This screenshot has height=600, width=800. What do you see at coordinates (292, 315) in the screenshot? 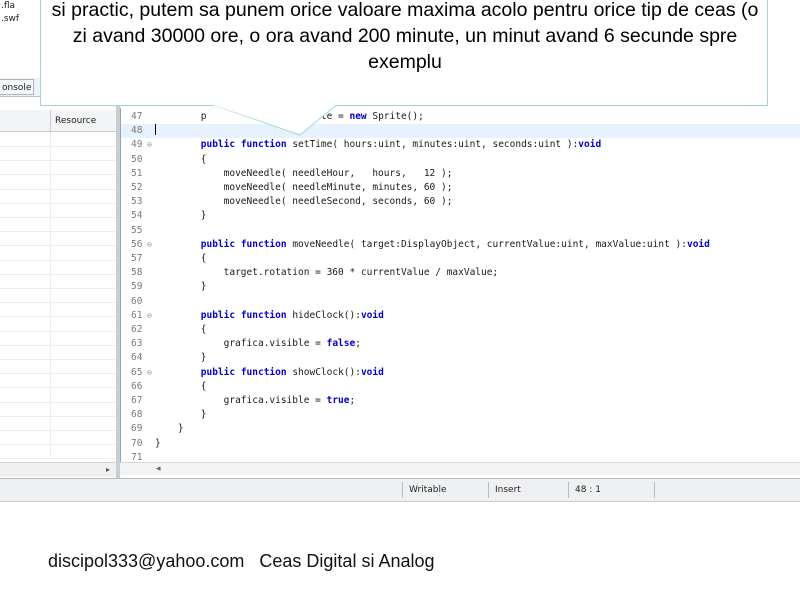
I see `code-text: public function hideClock():void` at bounding box center [292, 315].